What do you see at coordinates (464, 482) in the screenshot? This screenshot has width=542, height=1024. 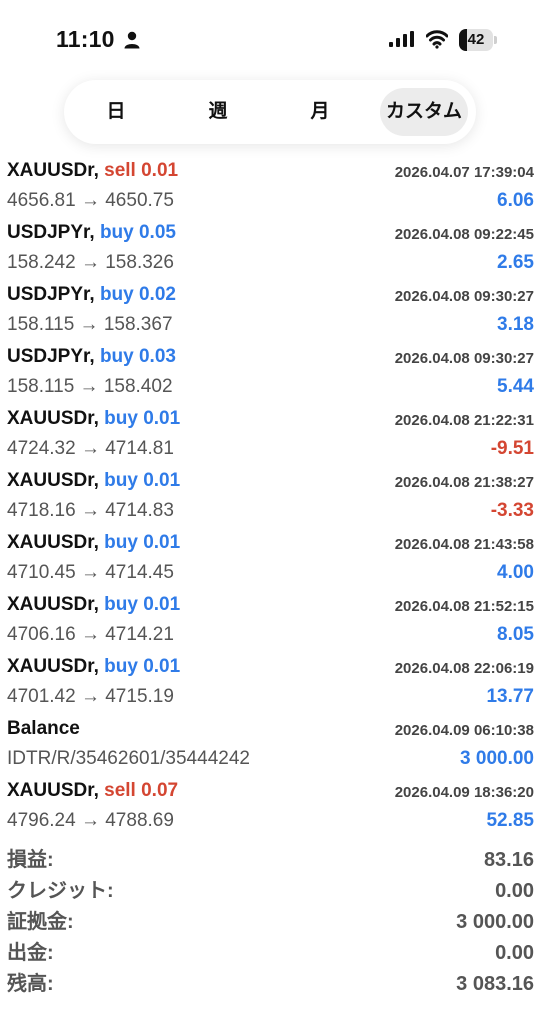 I see `trade-datetime: 2026.04.08 21:38:27` at bounding box center [464, 482].